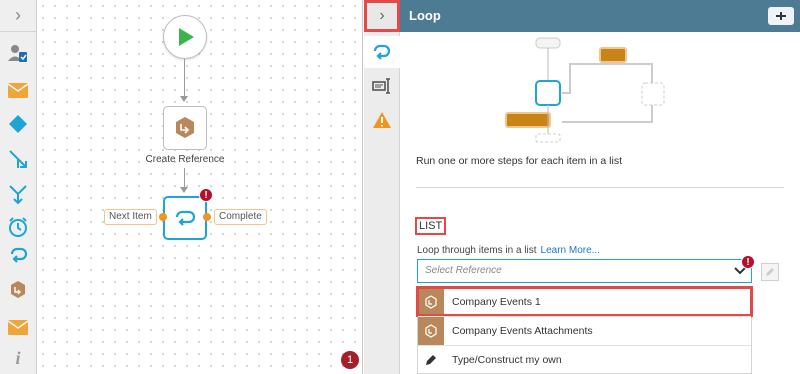 This screenshot has height=374, width=800. What do you see at coordinates (382, 16) in the screenshot?
I see `collapse-panel-button: ›` at bounding box center [382, 16].